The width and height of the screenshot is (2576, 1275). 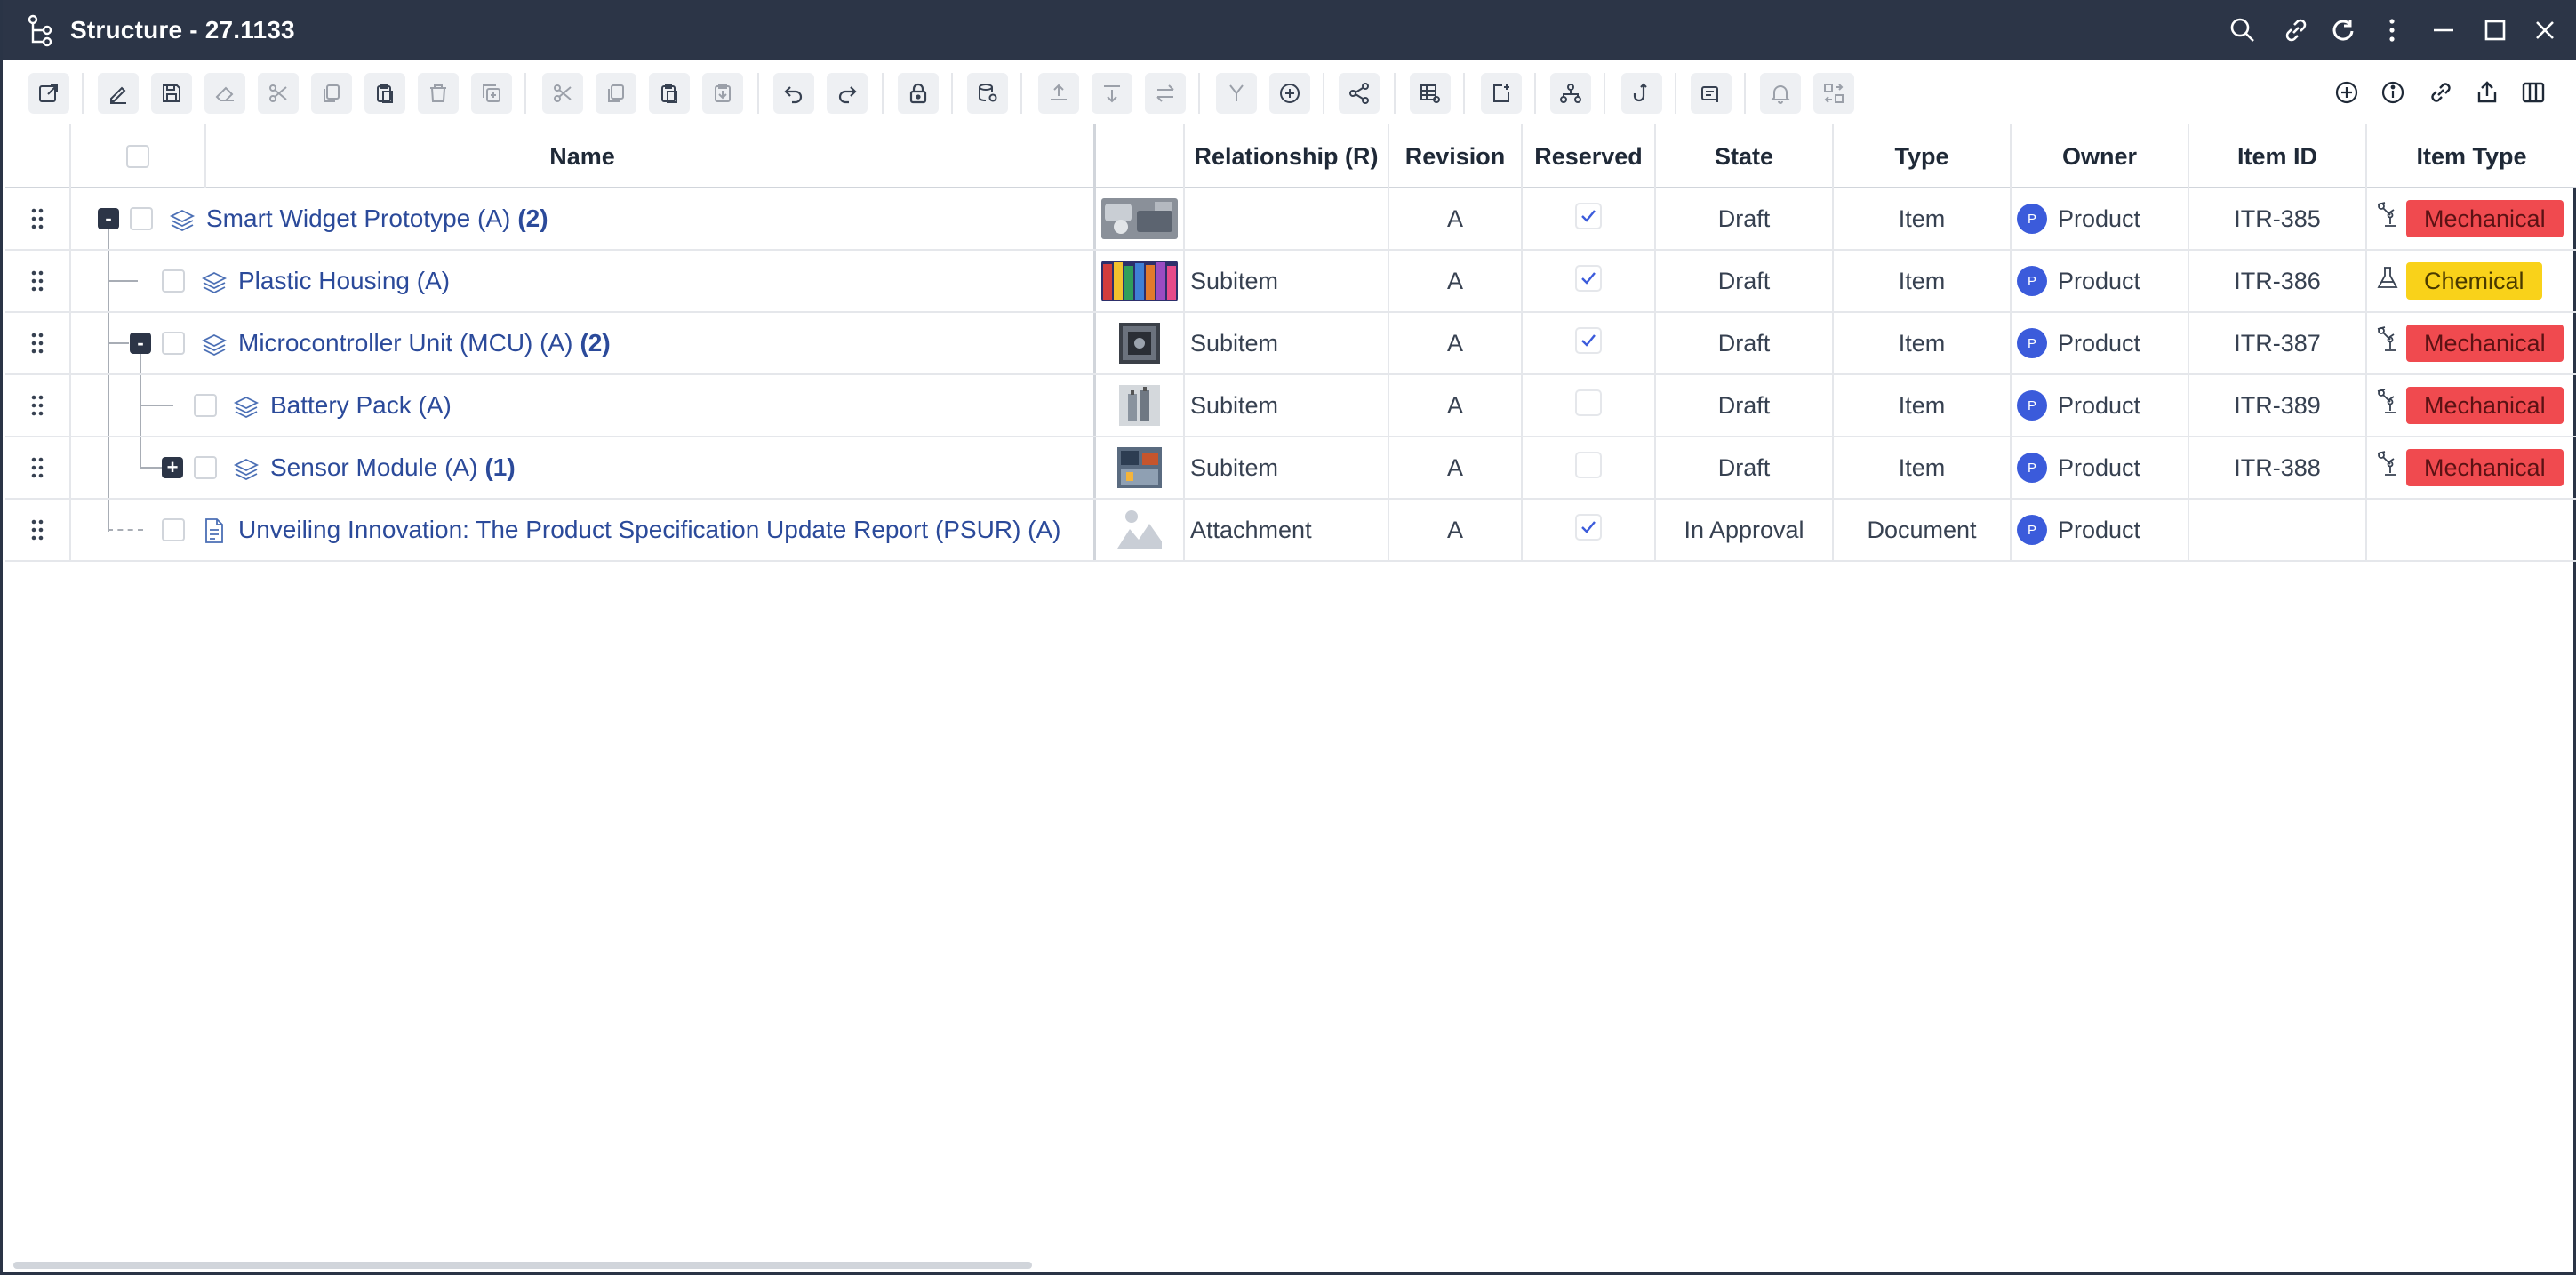 I want to click on add-circle-right-icon, so click(x=2346, y=92).